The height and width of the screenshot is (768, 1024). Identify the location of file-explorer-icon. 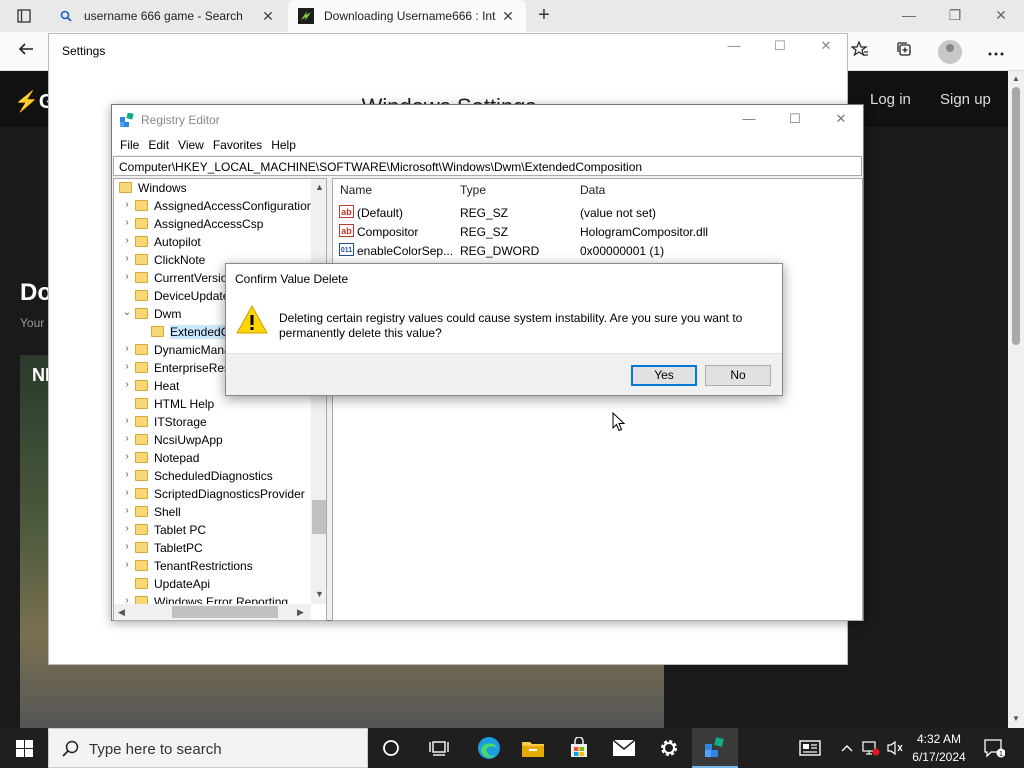
(533, 748).